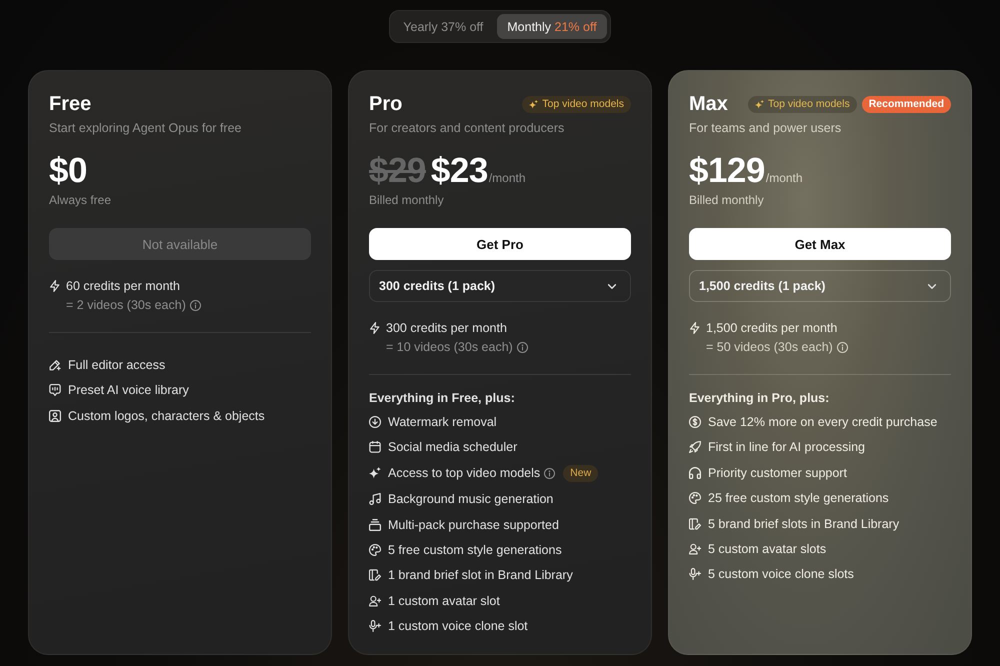  I want to click on feature-label: 1 custom voice clone slot, so click(458, 626).